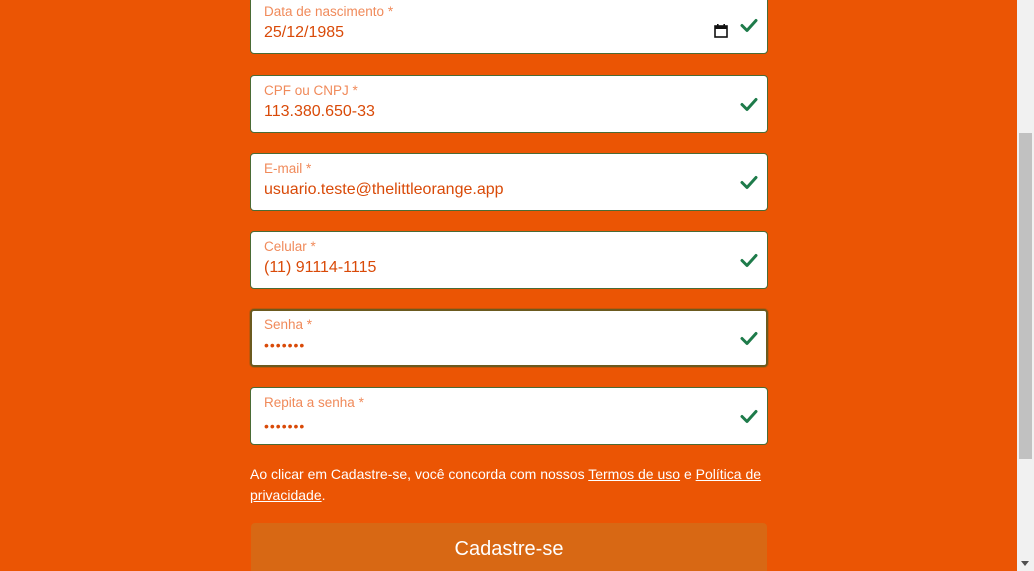 The height and width of the screenshot is (571, 1034). What do you see at coordinates (509, 416) in the screenshot?
I see `confirm-password-field: Repita a senha * •••••••` at bounding box center [509, 416].